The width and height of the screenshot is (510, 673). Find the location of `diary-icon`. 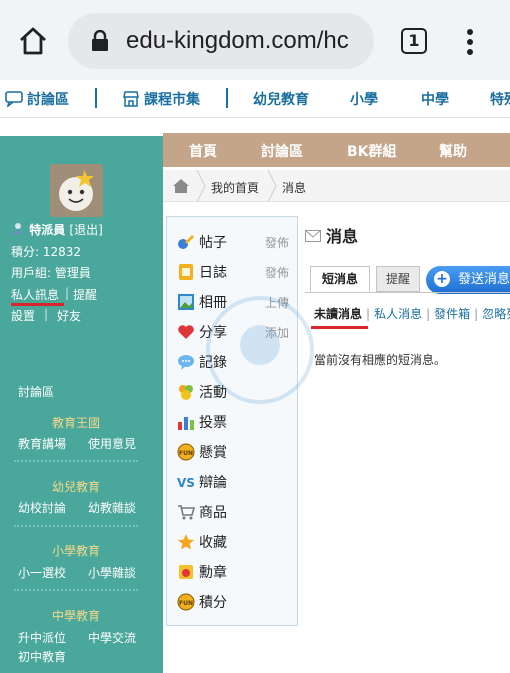

diary-icon is located at coordinates (186, 272).